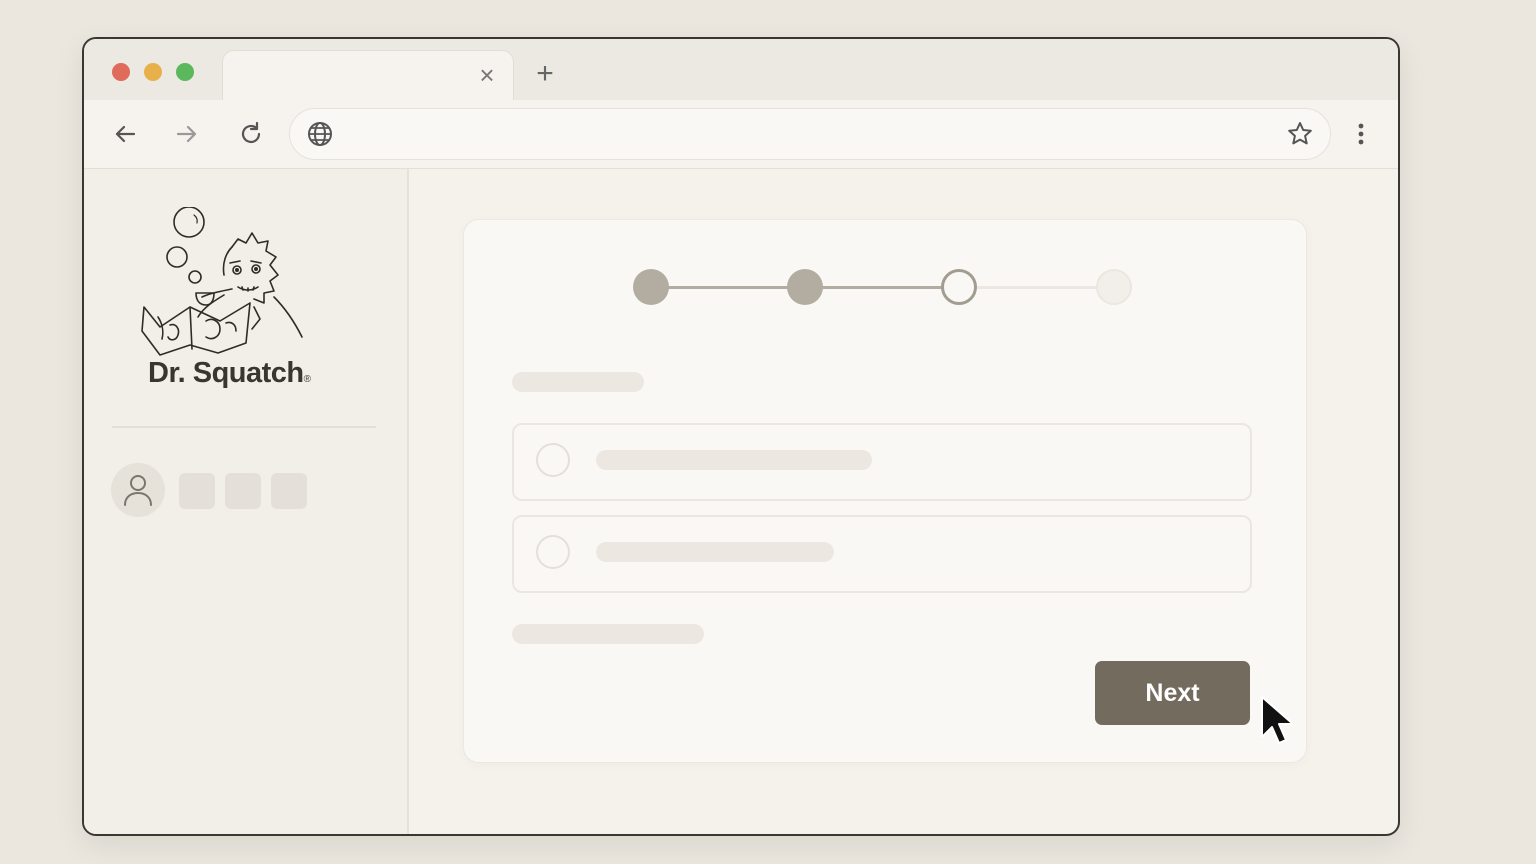 Image resolution: width=1536 pixels, height=864 pixels. What do you see at coordinates (153, 72) in the screenshot?
I see `minimize-window-button` at bounding box center [153, 72].